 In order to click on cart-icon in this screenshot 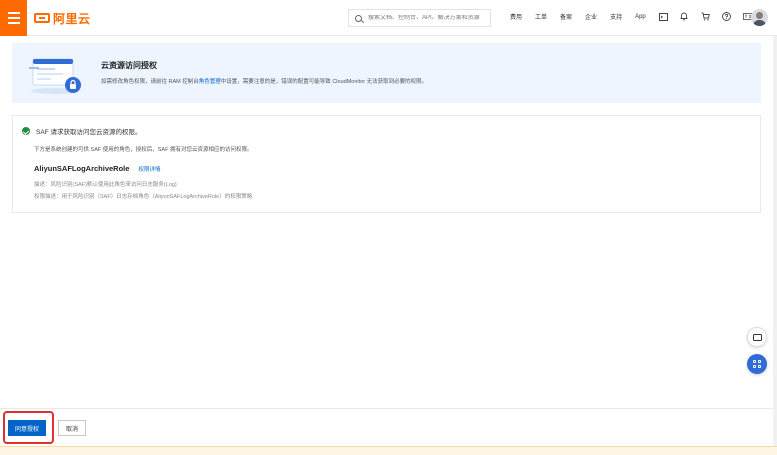, I will do `click(705, 16)`.